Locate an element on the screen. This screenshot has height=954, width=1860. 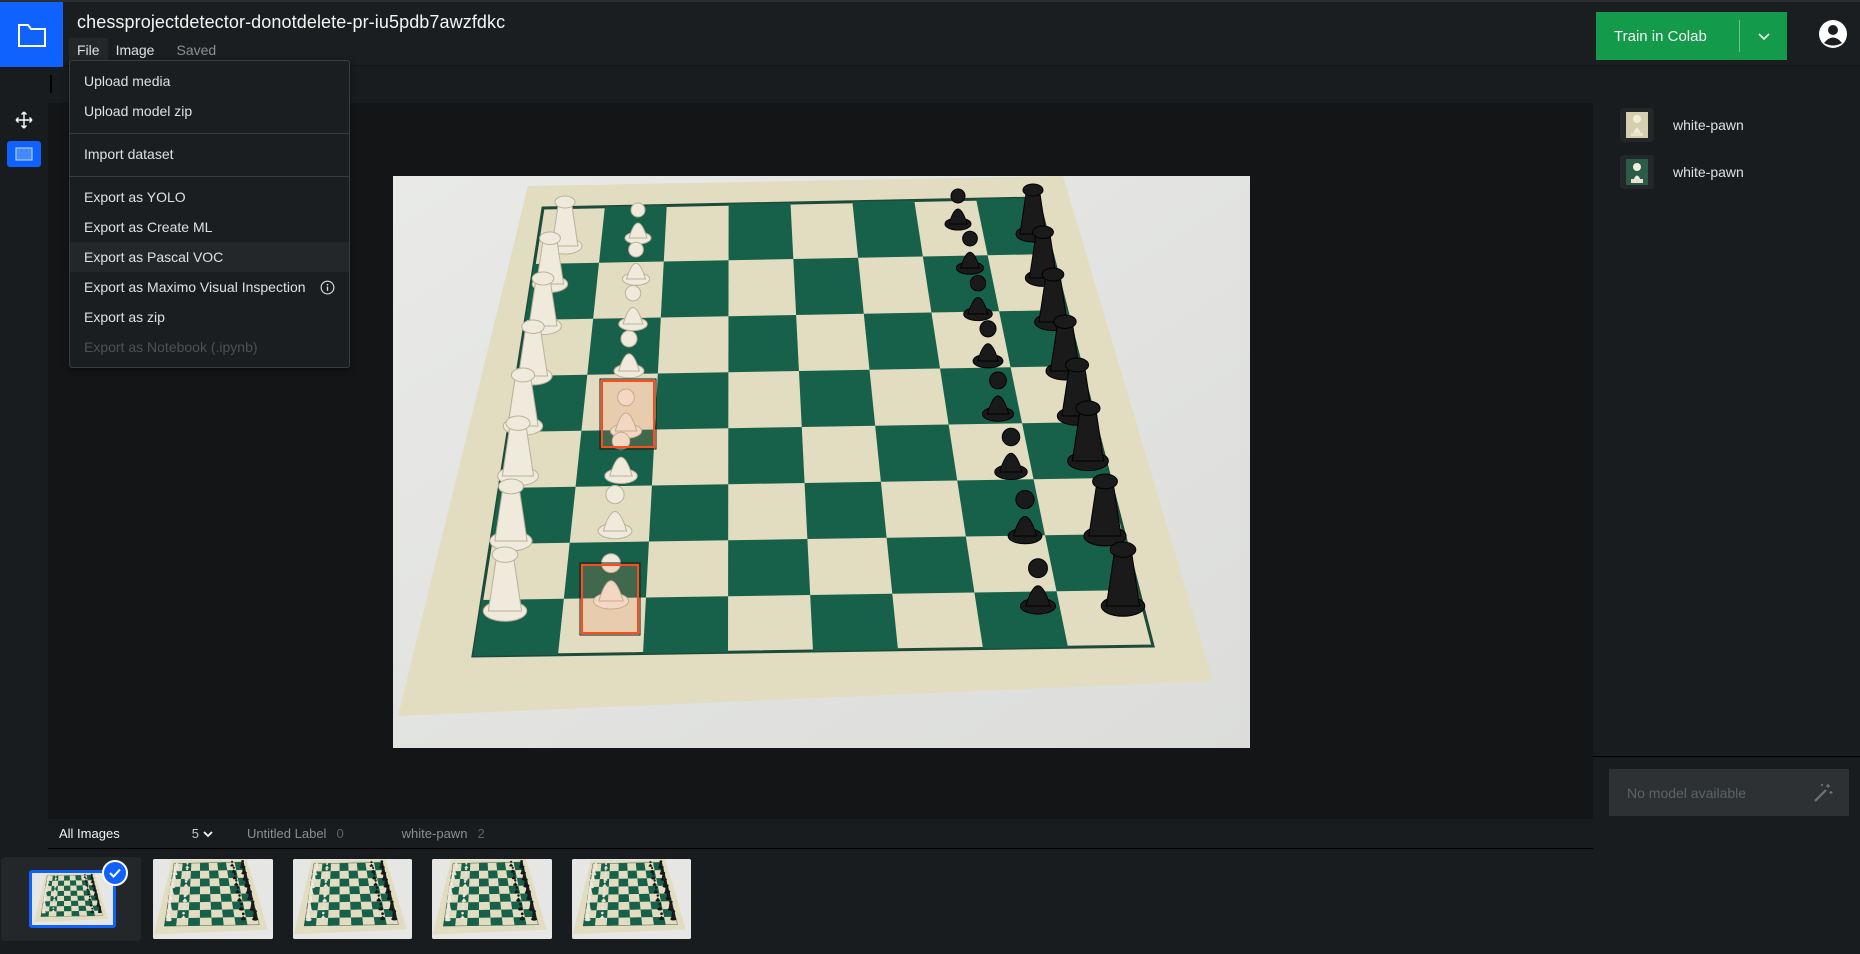
menu-file: File is located at coordinates (88, 50).